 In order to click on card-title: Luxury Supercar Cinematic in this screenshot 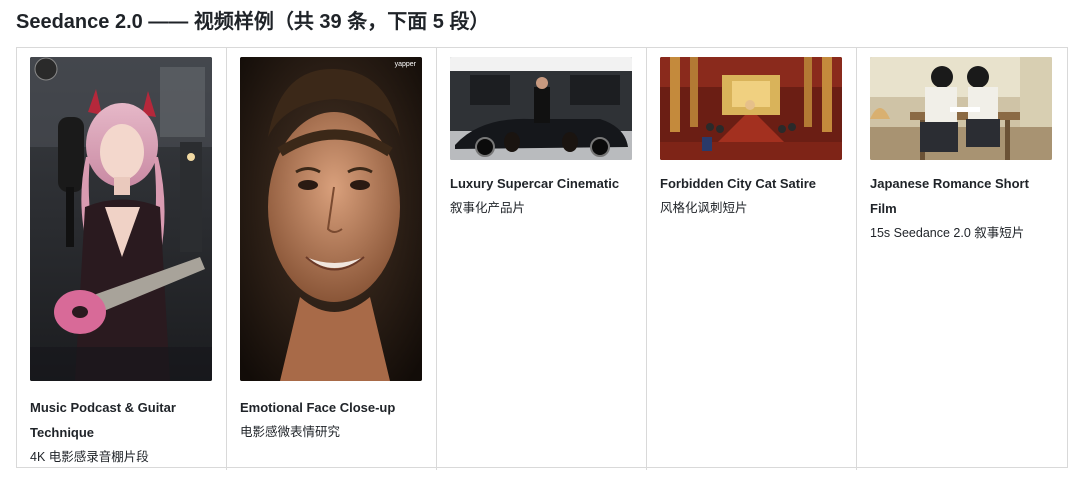, I will do `click(535, 183)`.